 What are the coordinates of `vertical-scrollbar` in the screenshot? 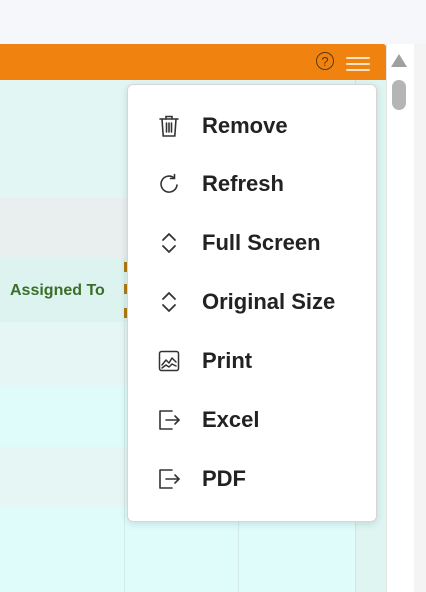 It's located at (400, 318).